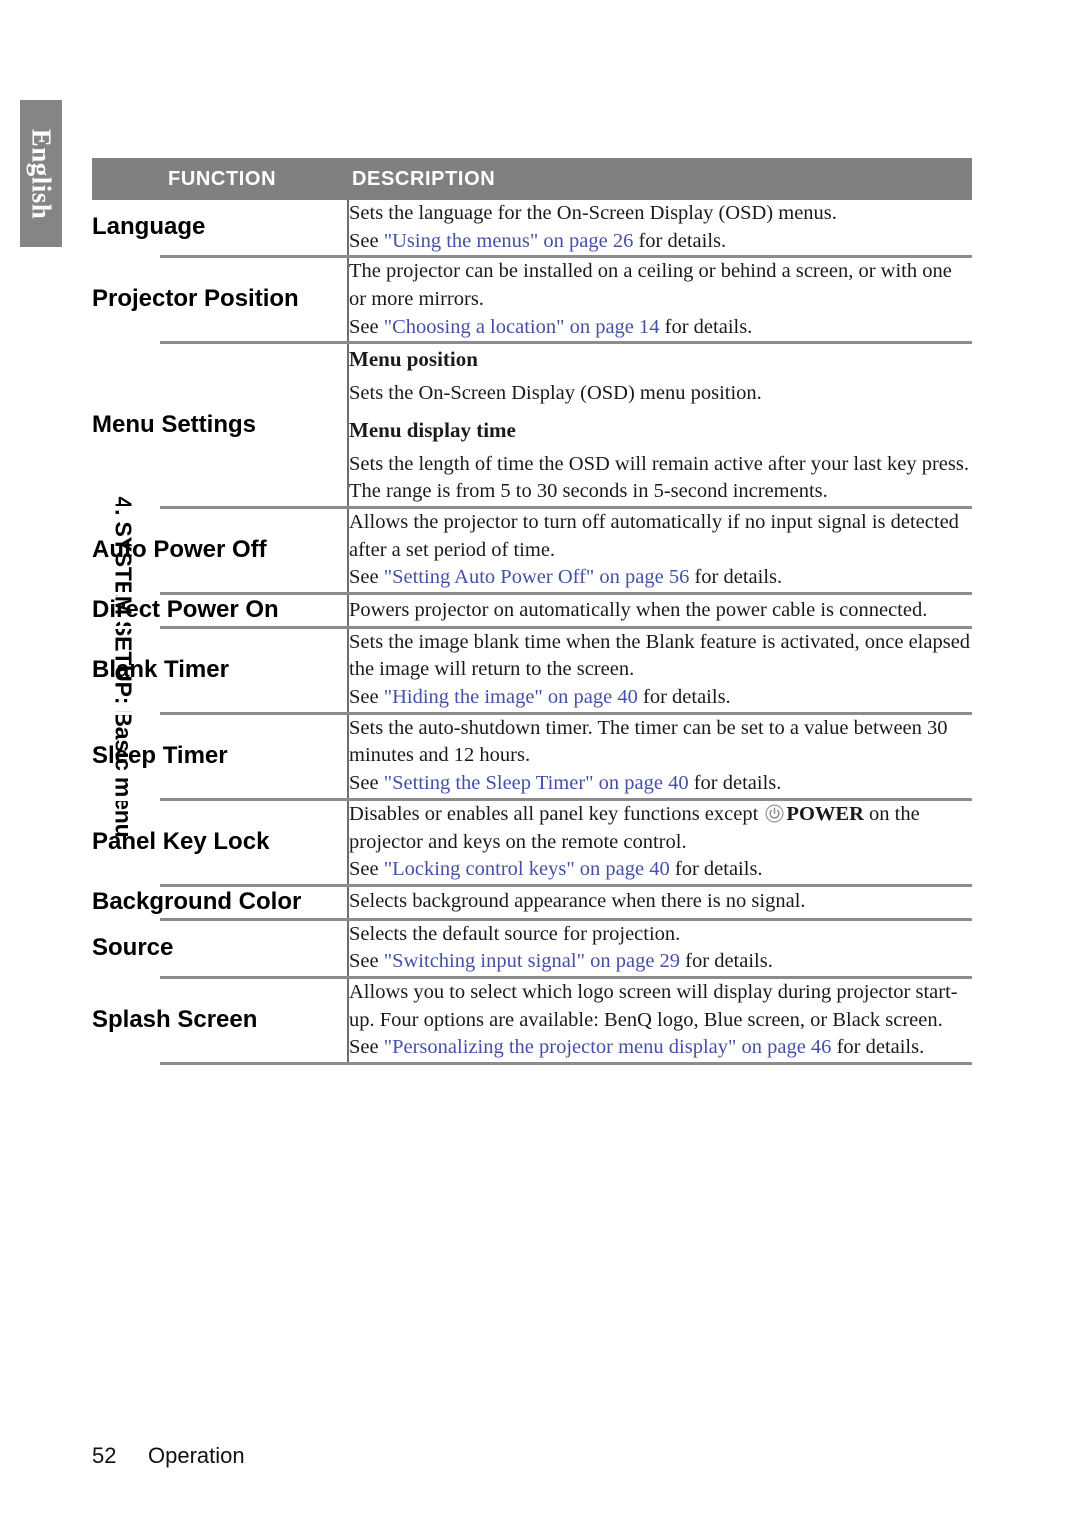 The width and height of the screenshot is (1080, 1529). Describe the element at coordinates (196, 1455) in the screenshot. I see `footer-section-label: Operation` at that location.